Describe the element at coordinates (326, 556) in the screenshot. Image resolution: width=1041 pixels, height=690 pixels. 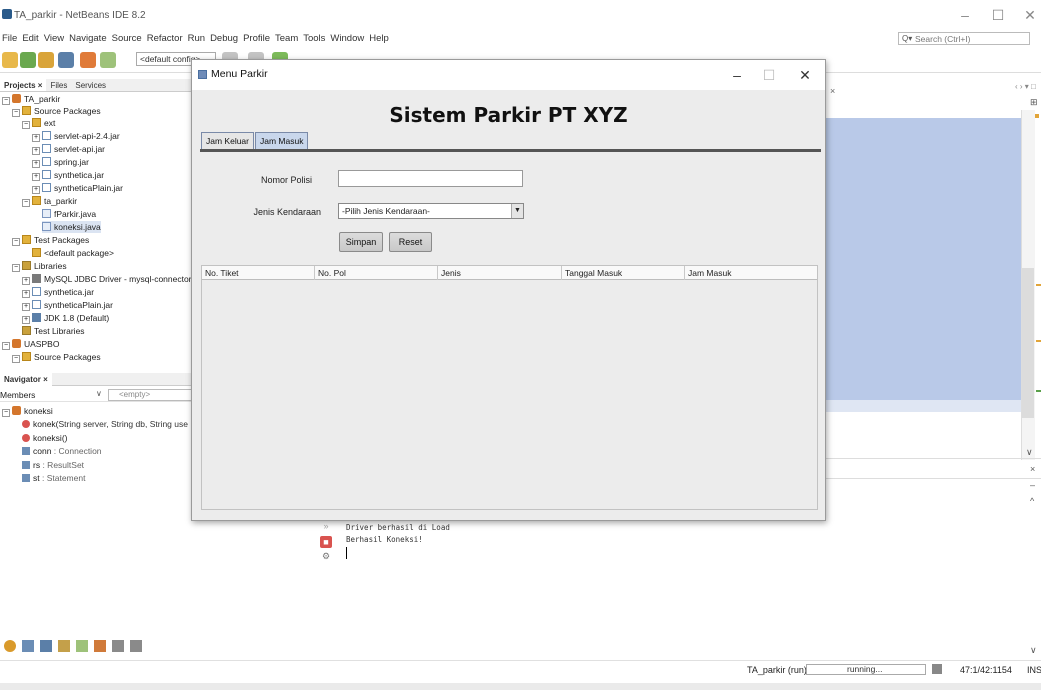
I see `settings-icon: ⚙` at that location.